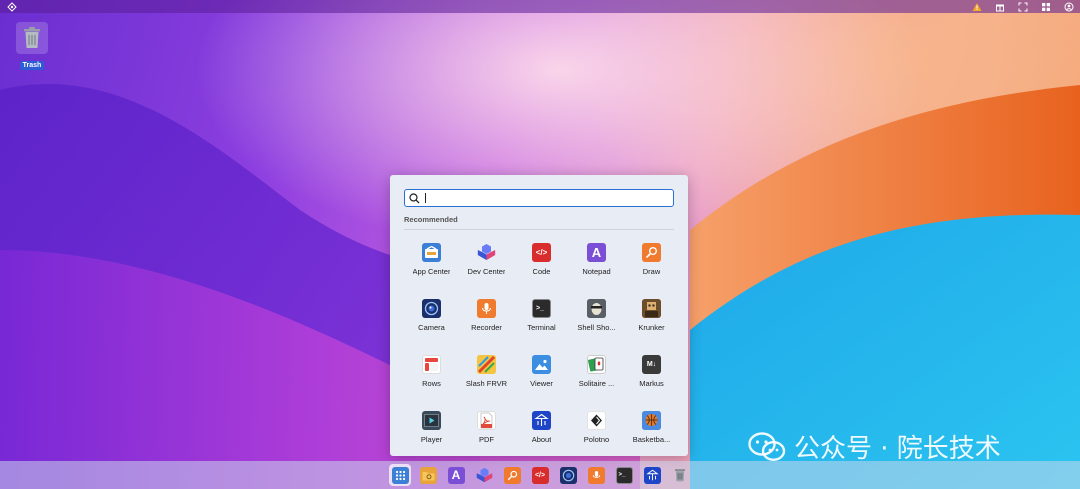 The height and width of the screenshot is (489, 1080). I want to click on polotno-icon, so click(596, 420).